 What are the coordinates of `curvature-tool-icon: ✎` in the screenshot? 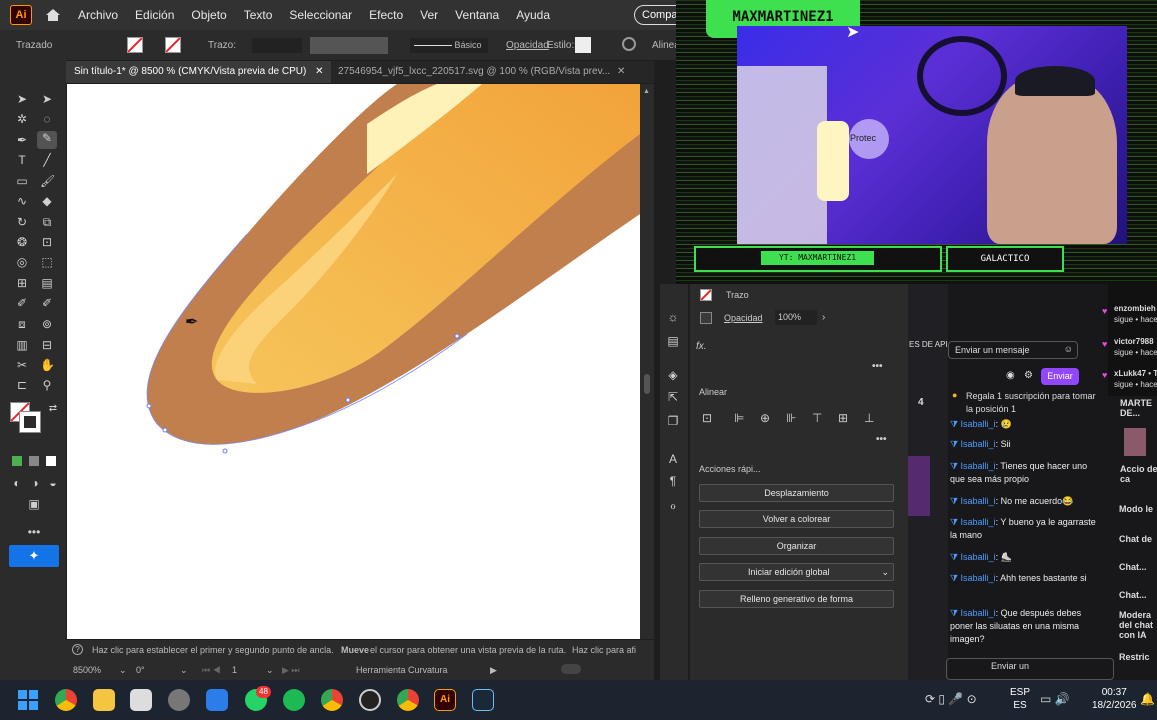 It's located at (47, 140).